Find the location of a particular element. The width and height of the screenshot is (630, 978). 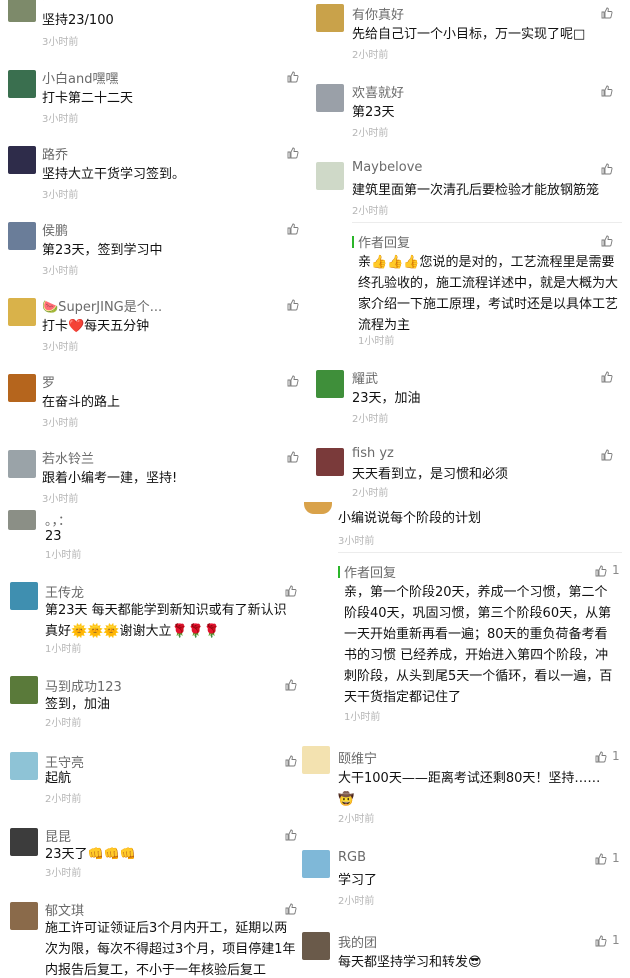

commenter-name: 郁文琪 is located at coordinates (64, 909).